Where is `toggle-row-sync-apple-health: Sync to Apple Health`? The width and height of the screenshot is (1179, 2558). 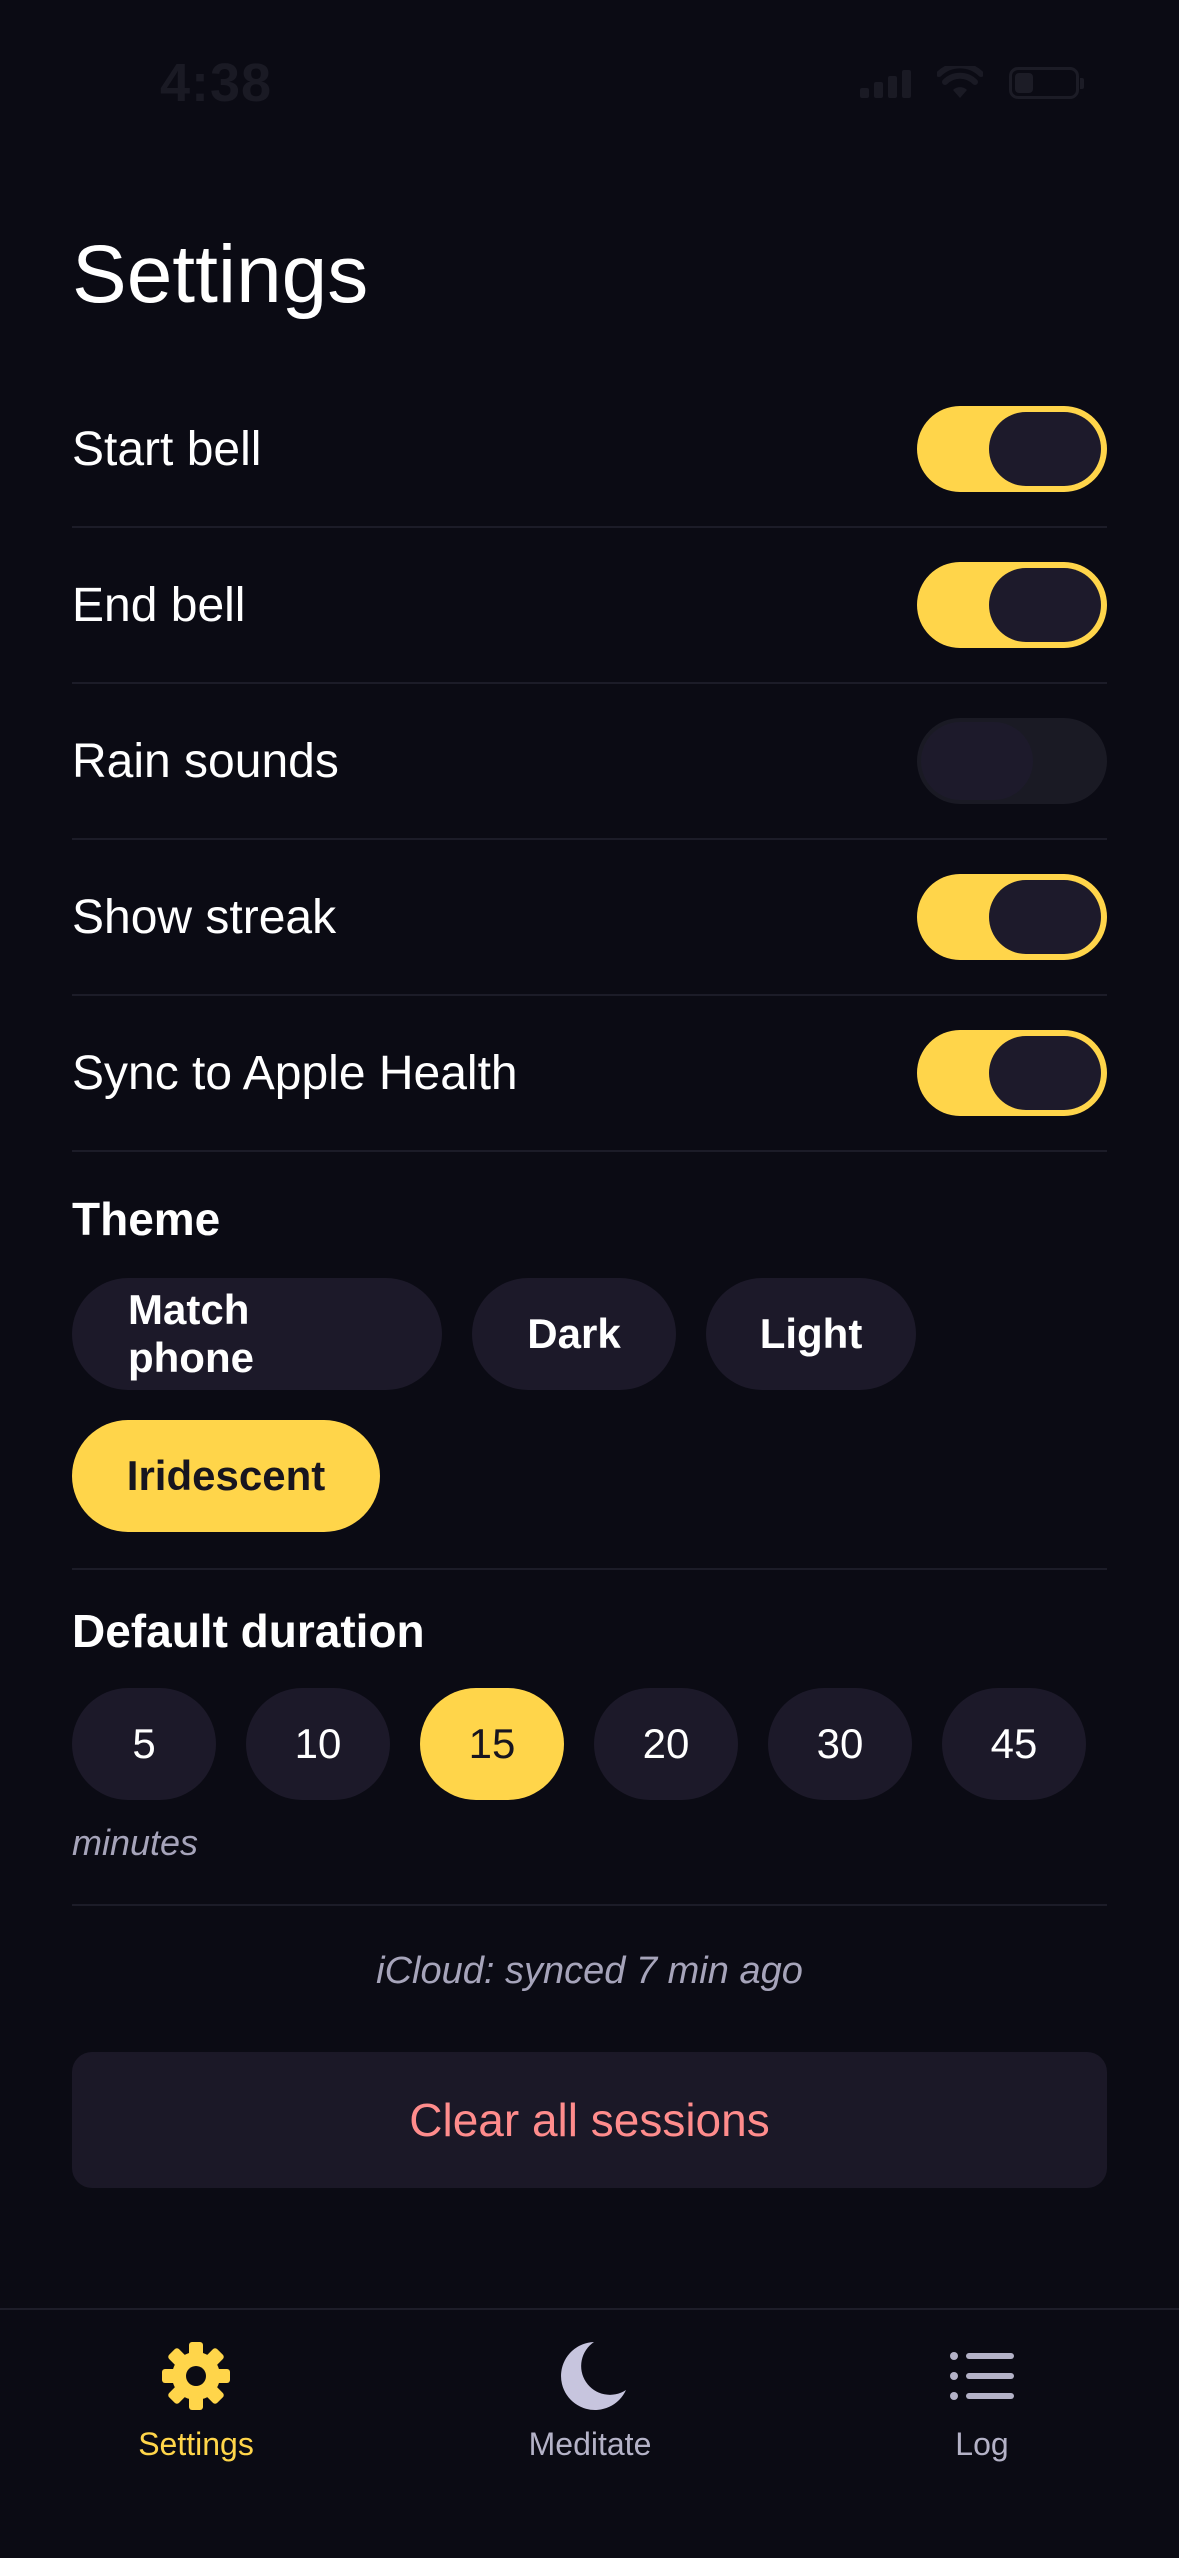 toggle-row-sync-apple-health: Sync to Apple Health is located at coordinates (589, 1074).